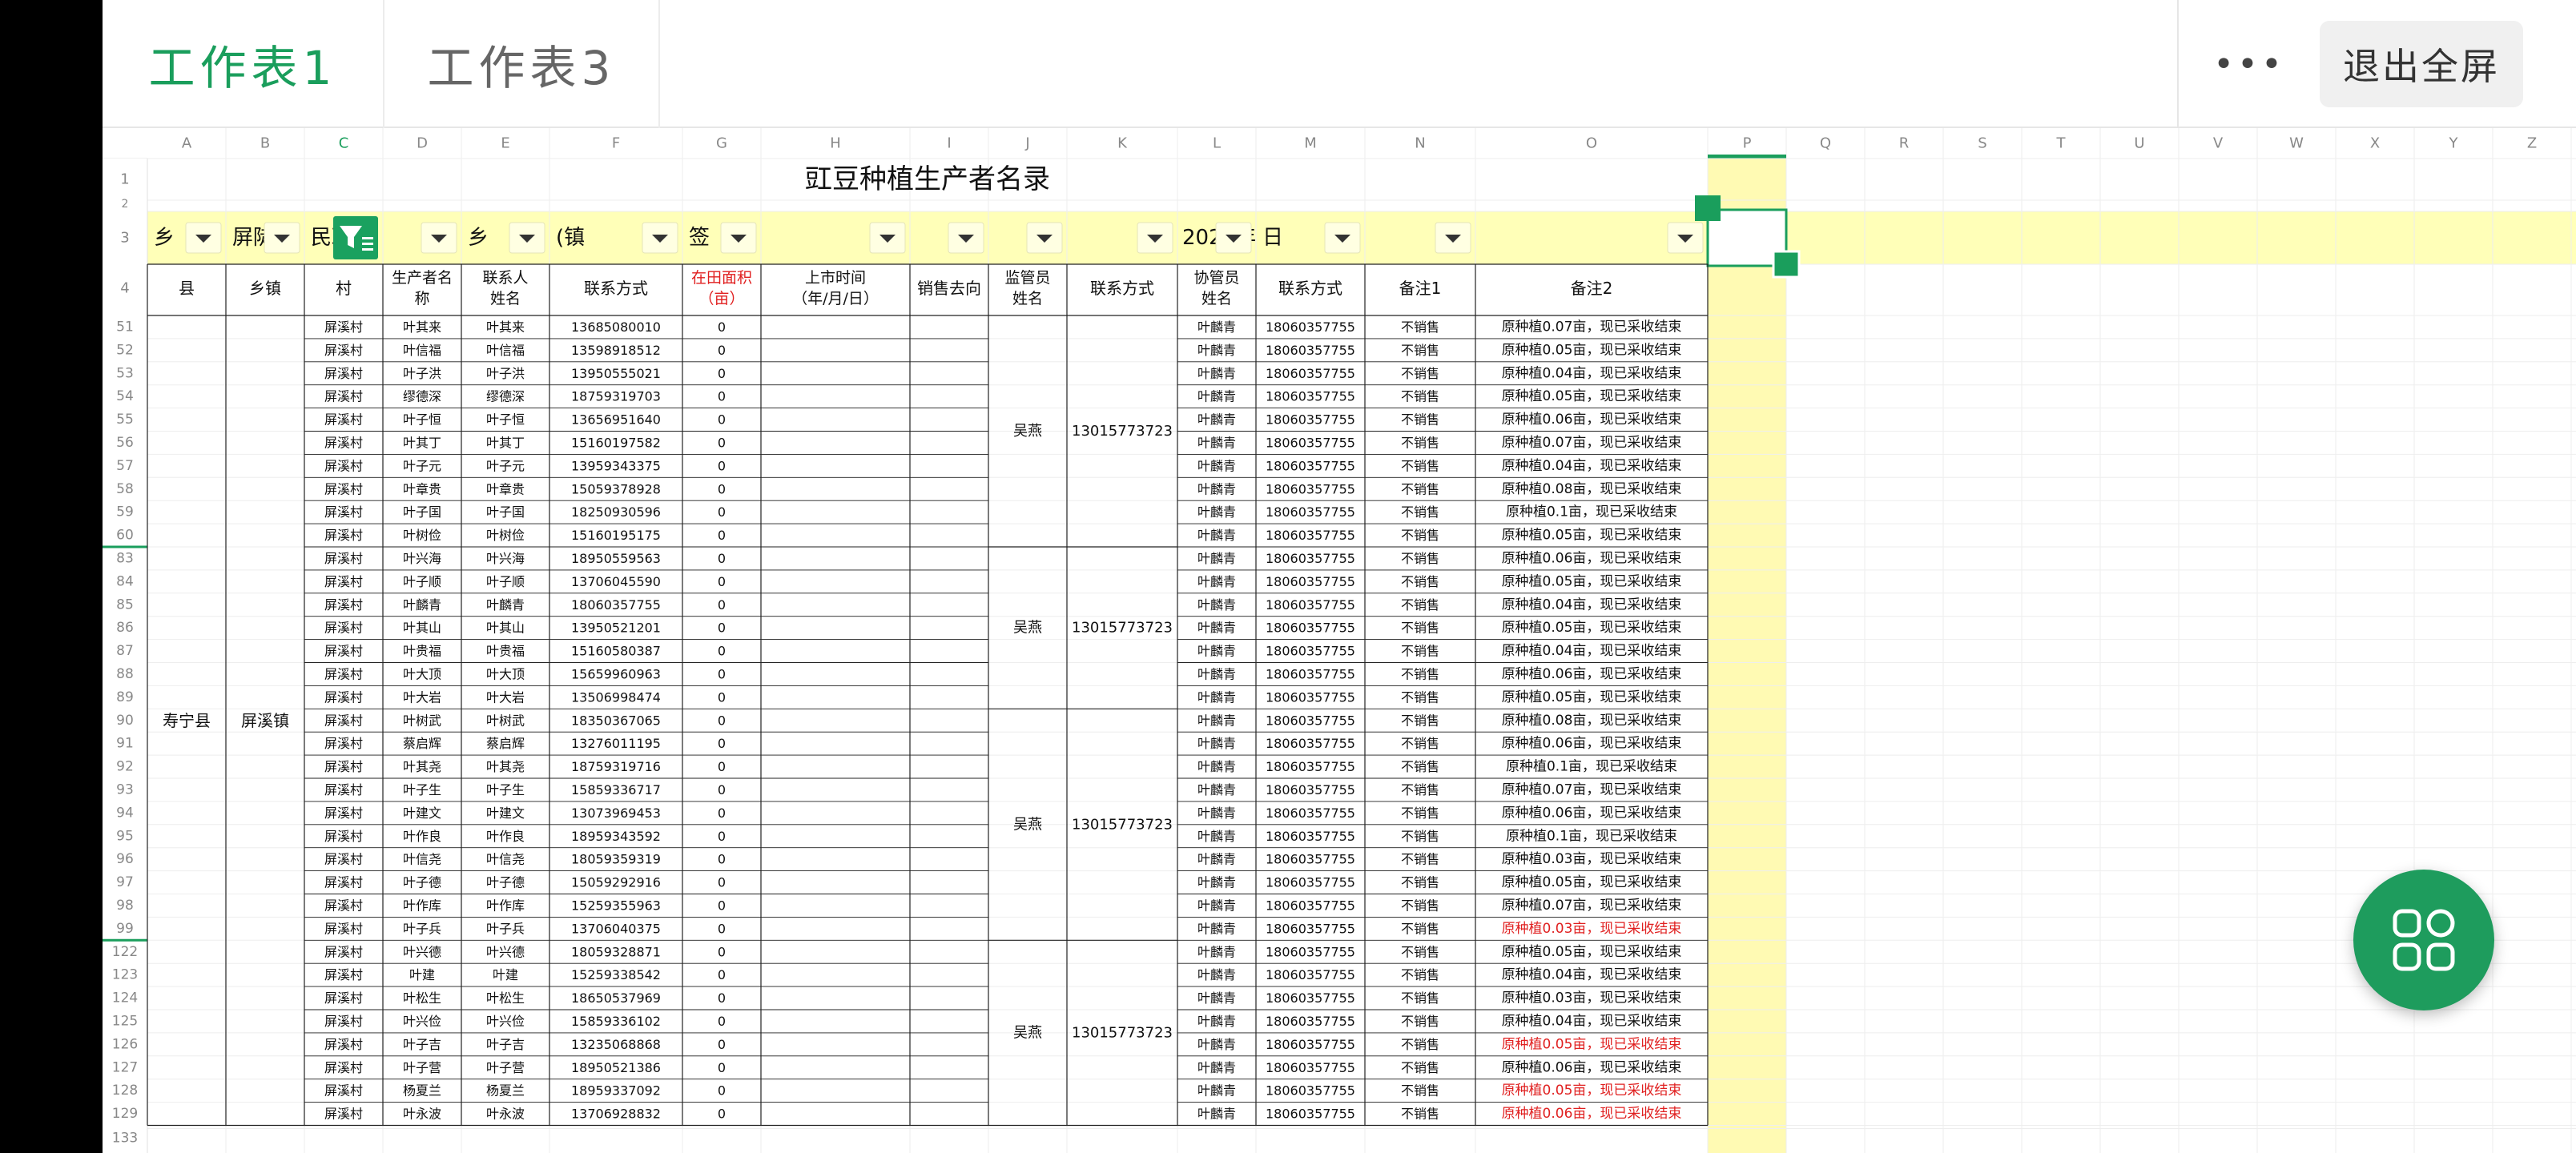 Image resolution: width=2576 pixels, height=1153 pixels. Describe the element at coordinates (125, 859) in the screenshot. I see `row-header: 96` at that location.